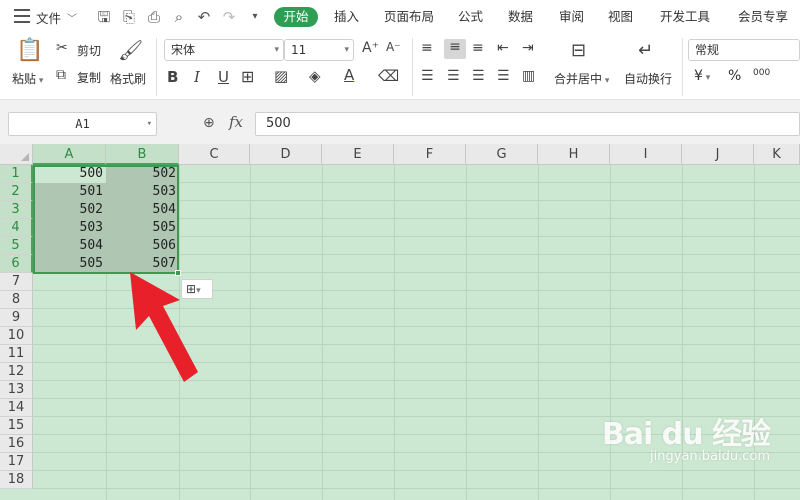 The image size is (800, 500). Describe the element at coordinates (16, 318) in the screenshot. I see `row-header-9: 9` at that location.